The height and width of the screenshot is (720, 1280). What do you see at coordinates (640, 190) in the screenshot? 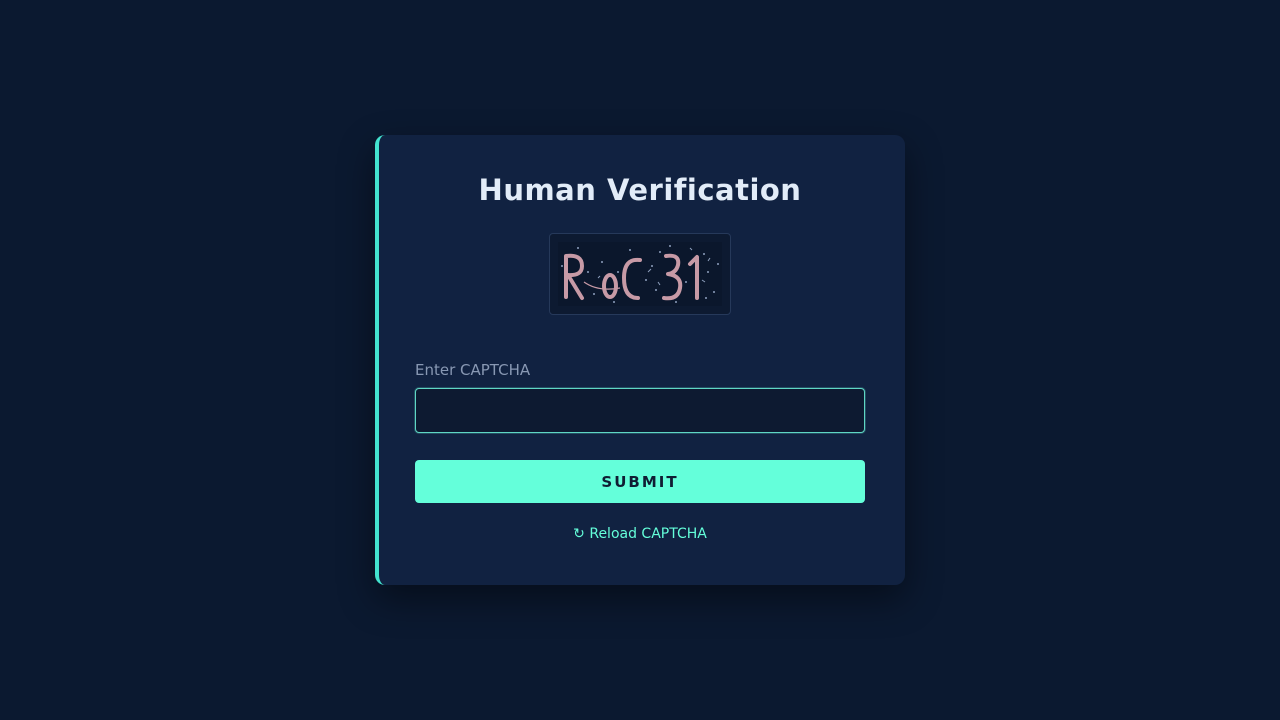
I see `page-title: Human Verification` at bounding box center [640, 190].